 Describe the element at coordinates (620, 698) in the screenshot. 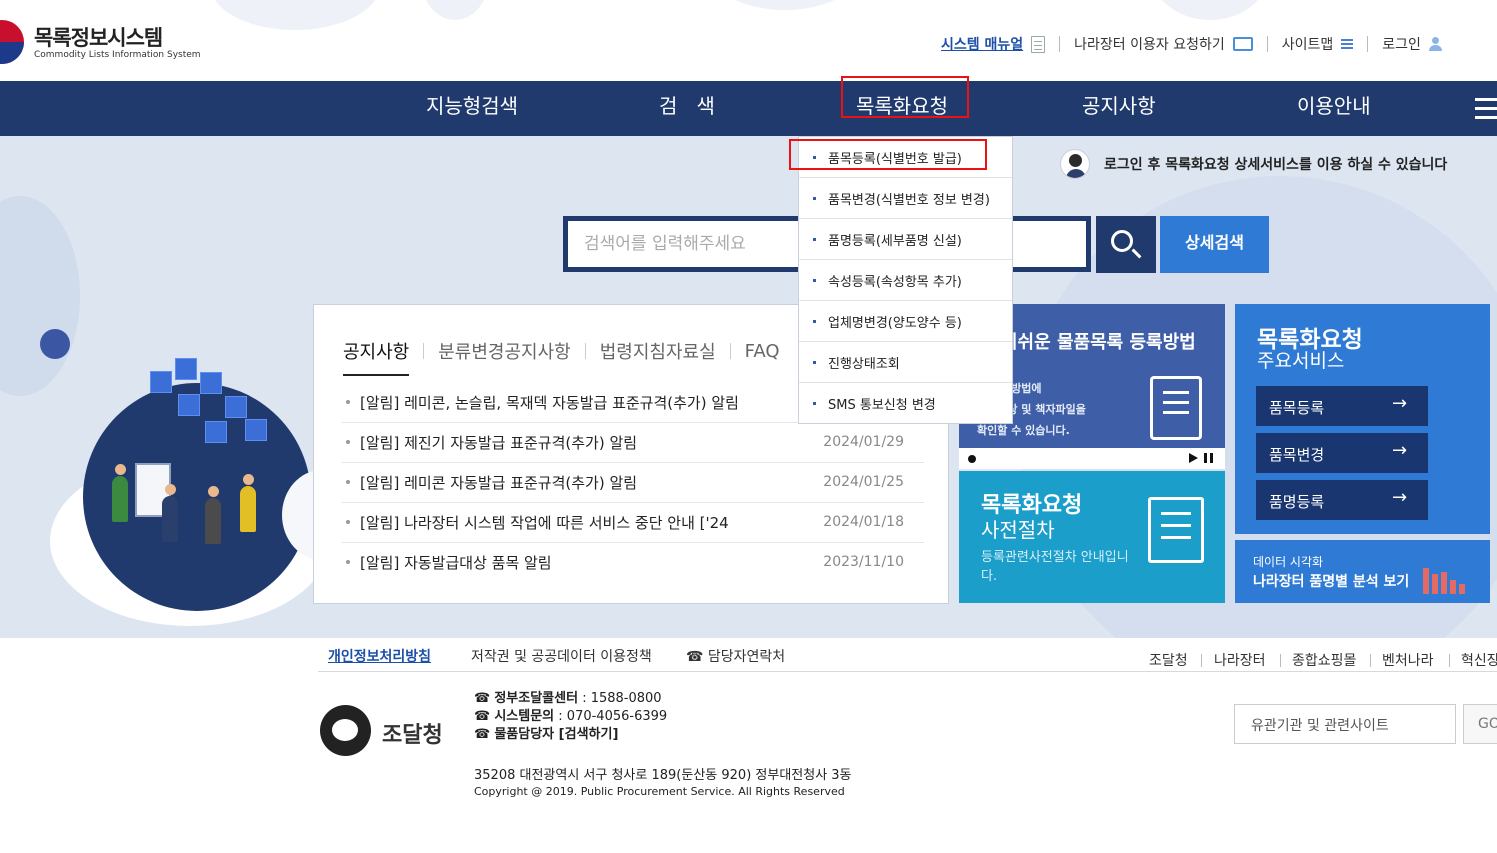

I see `contact-value: : 1588-0800` at that location.